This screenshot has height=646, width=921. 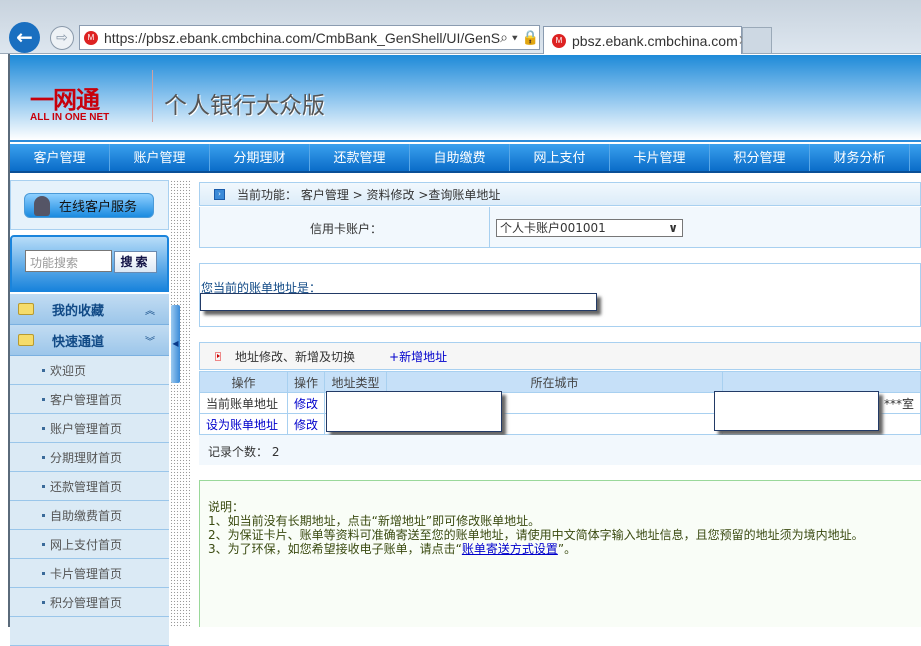 I want to click on account-selected-value: 个人卡账户001001, so click(x=553, y=228).